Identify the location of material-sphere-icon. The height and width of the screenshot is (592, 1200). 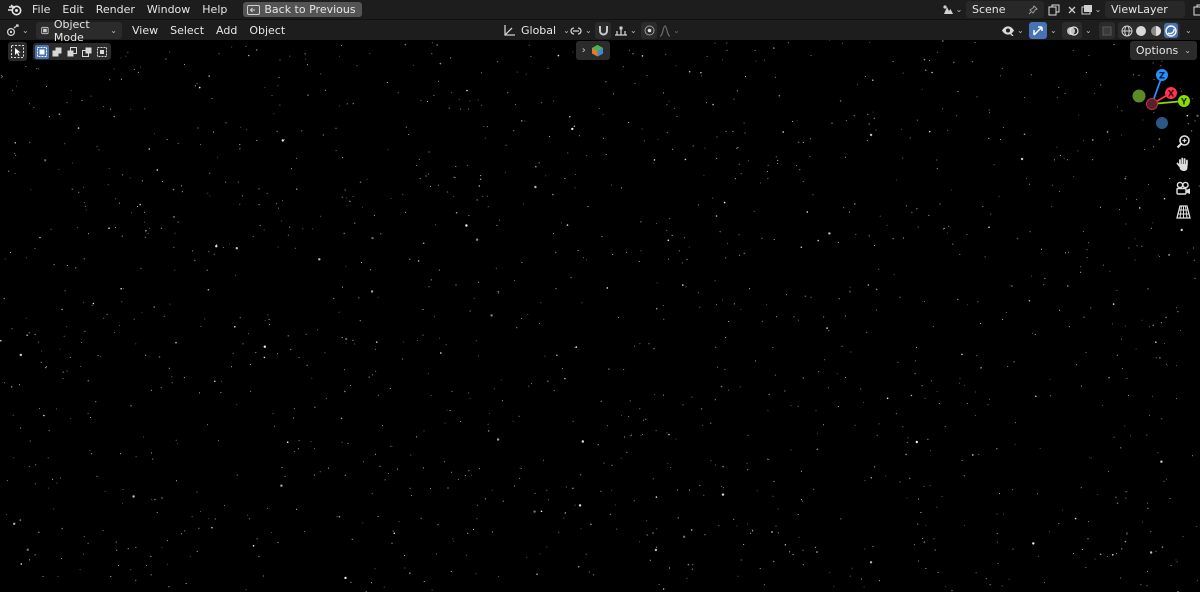
(1155, 30).